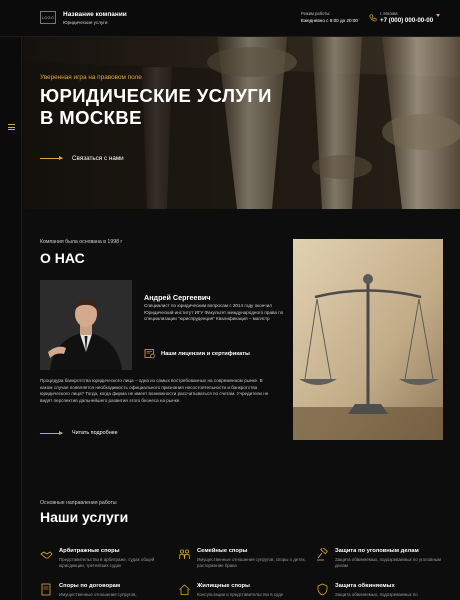  I want to click on lawyer-name: Андрей Сергеевич, so click(177, 297).